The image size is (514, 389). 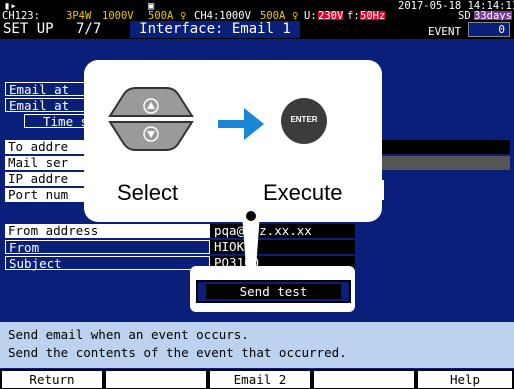 What do you see at coordinates (107, 231) in the screenshot?
I see `setting-from-address: From address` at bounding box center [107, 231].